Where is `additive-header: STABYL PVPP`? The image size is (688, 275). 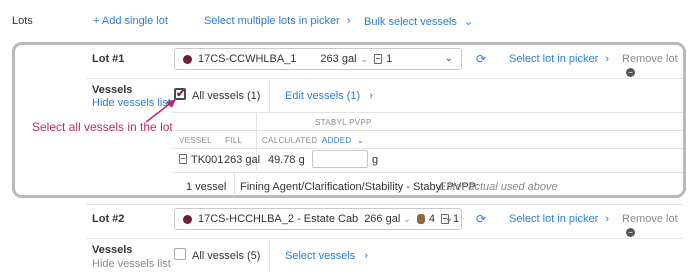
additive-header: STABYL PVPP is located at coordinates (343, 122).